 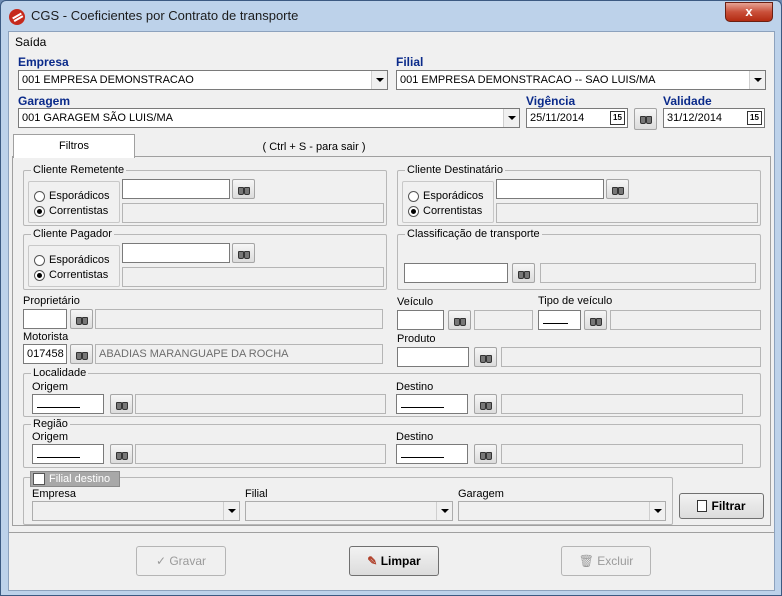 I want to click on search-button-motorista, so click(x=81, y=354).